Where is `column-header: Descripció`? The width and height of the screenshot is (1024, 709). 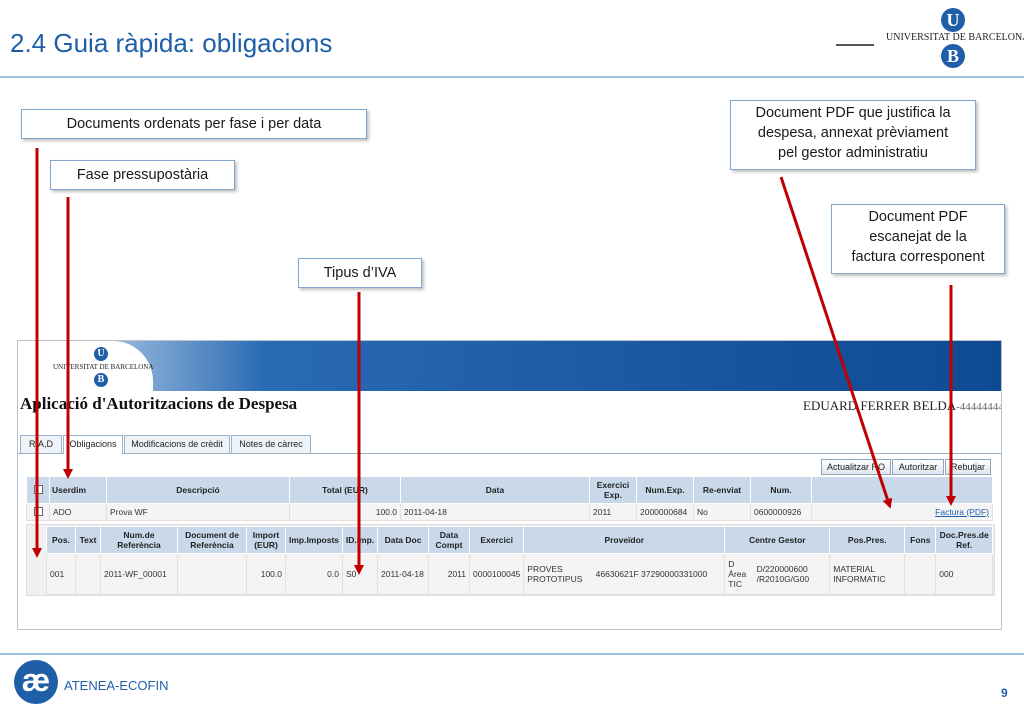
column-header: Descripció is located at coordinates (198, 490).